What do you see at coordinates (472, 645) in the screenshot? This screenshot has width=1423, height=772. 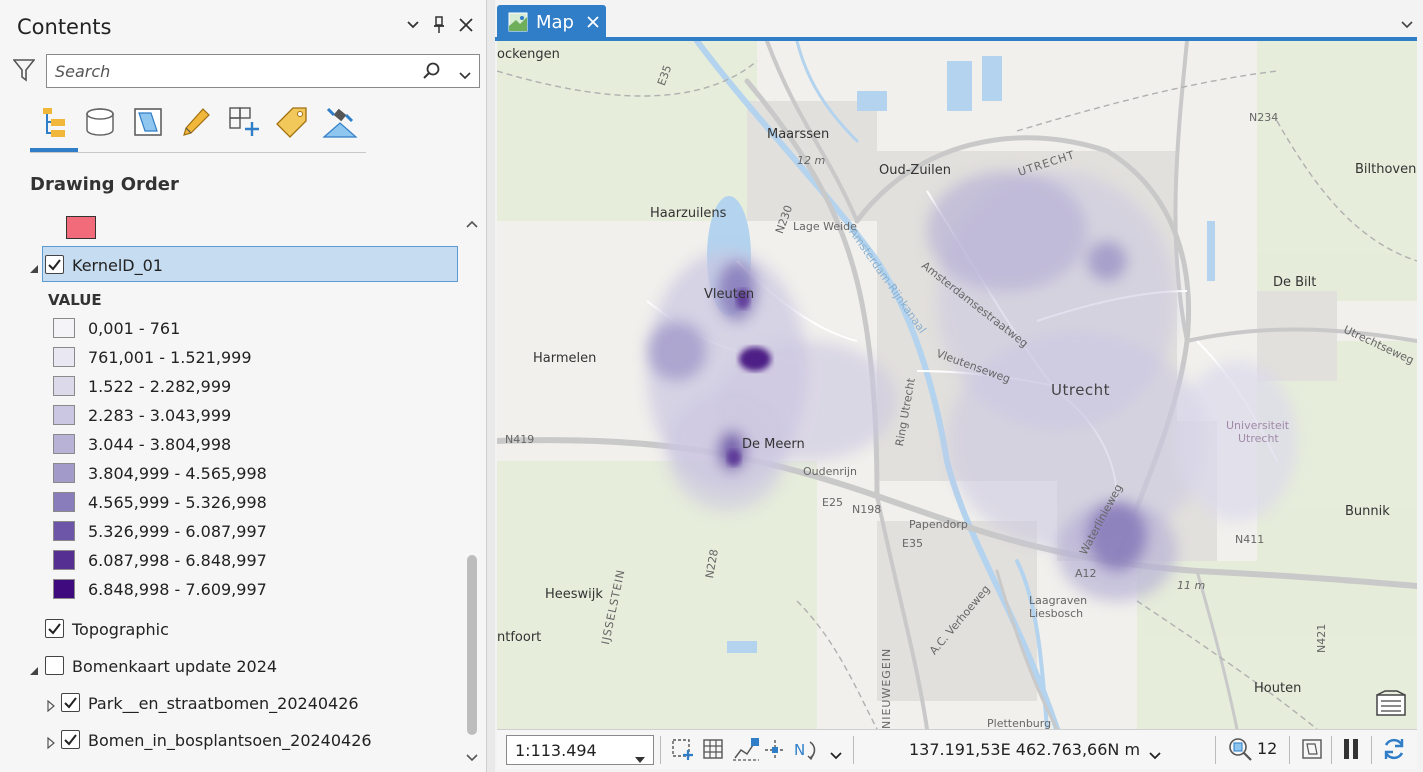 I see `scroll-thumb` at bounding box center [472, 645].